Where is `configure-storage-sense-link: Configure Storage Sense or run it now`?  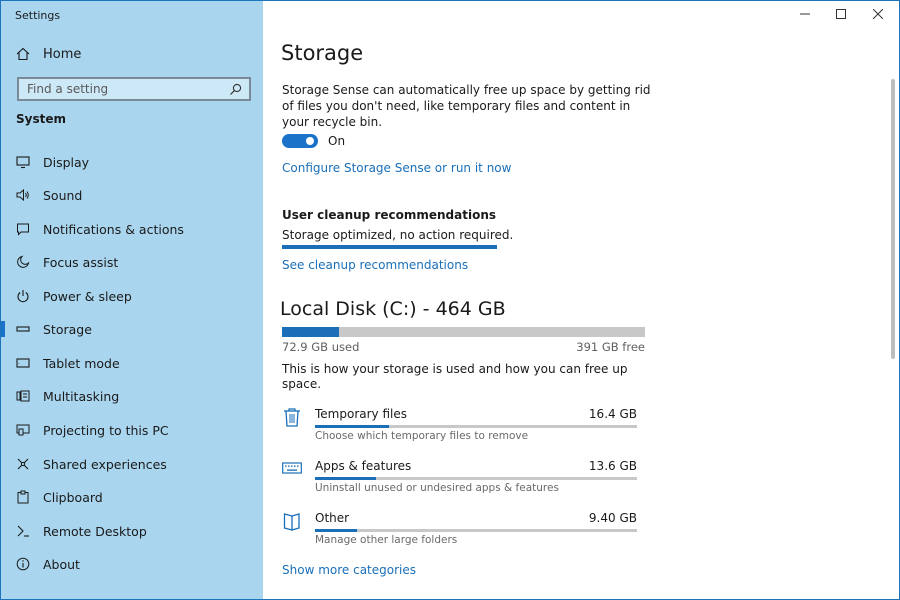 configure-storage-sense-link: Configure Storage Sense or run it now is located at coordinates (396, 168).